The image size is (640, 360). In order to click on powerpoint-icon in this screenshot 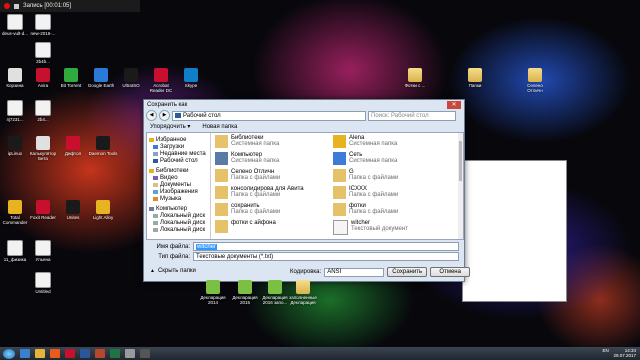, I will do `click(100, 353)`.